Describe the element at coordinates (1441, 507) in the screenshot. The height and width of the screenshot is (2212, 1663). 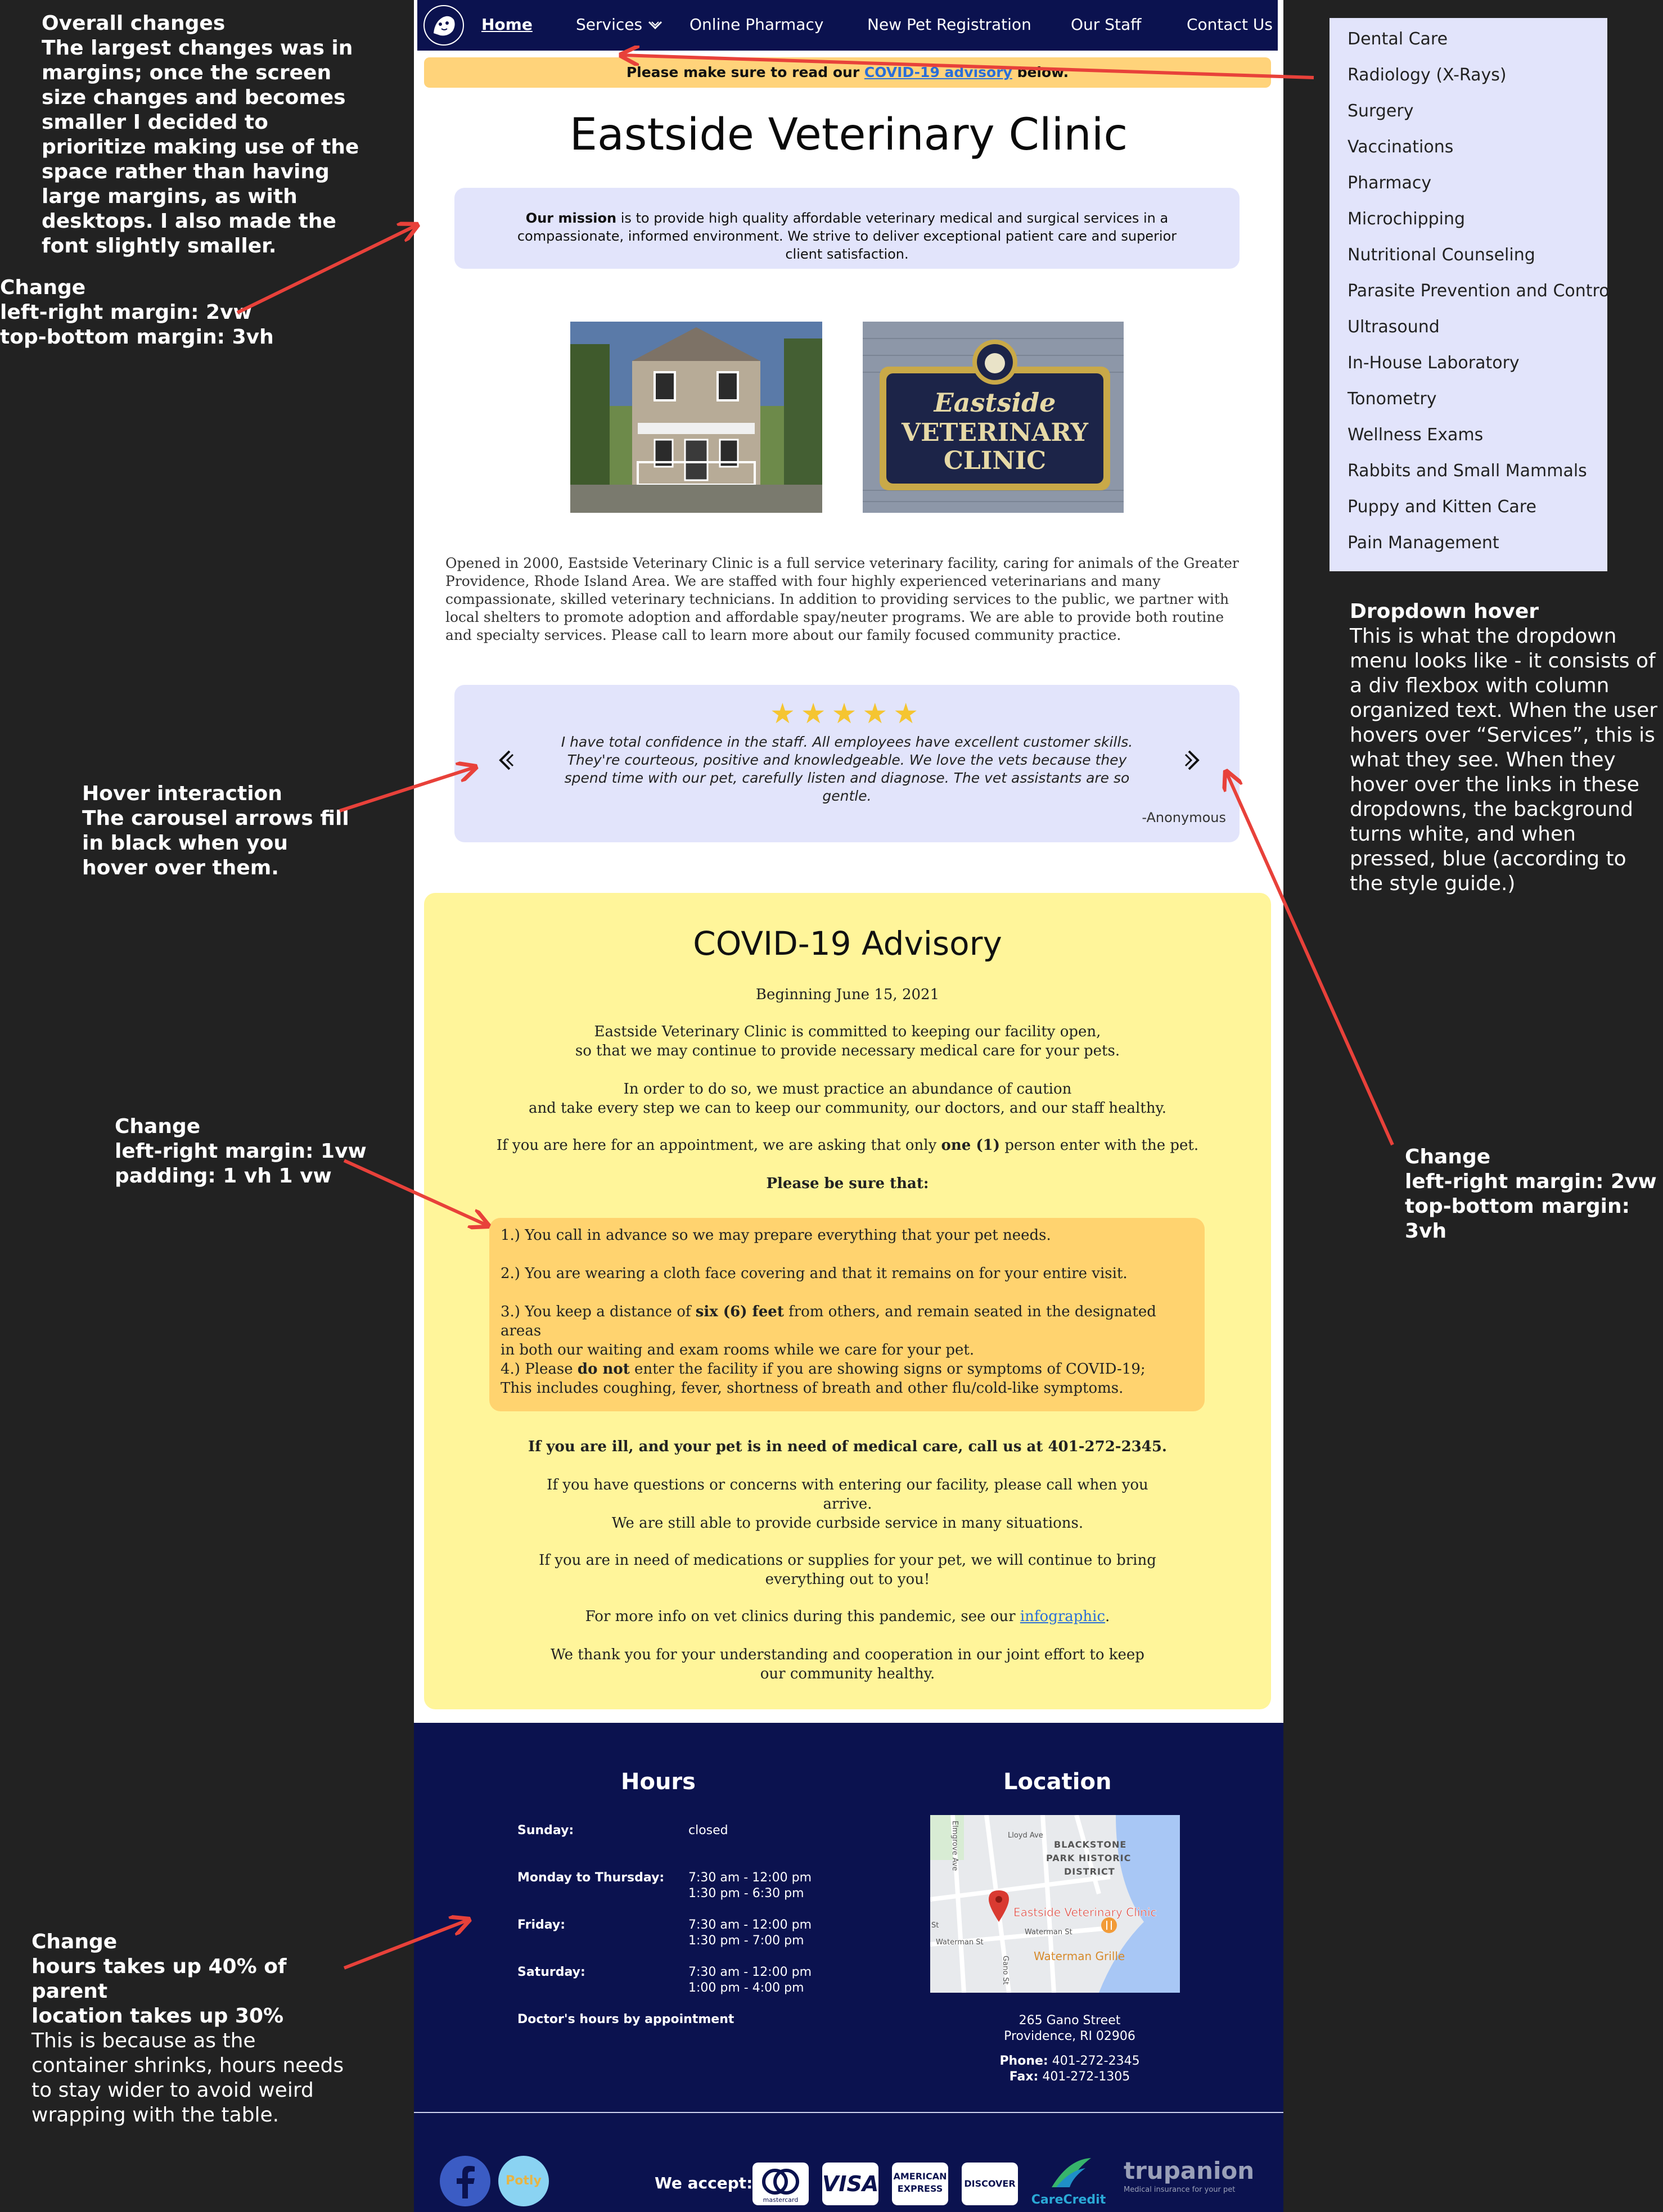
I see `dropdown-item: Puppy and Kitten Care` at that location.